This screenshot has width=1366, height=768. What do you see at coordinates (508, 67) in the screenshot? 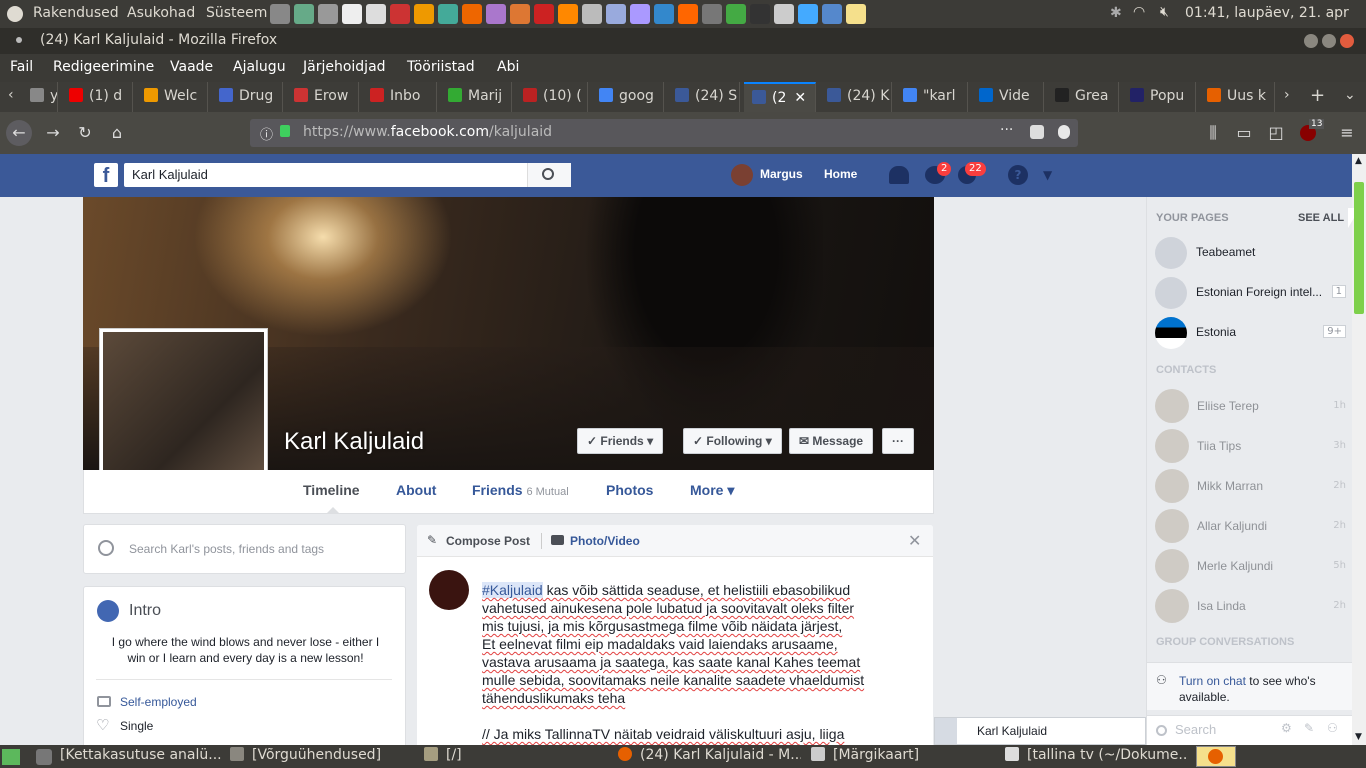
I see `menu-help: Abi` at bounding box center [508, 67].